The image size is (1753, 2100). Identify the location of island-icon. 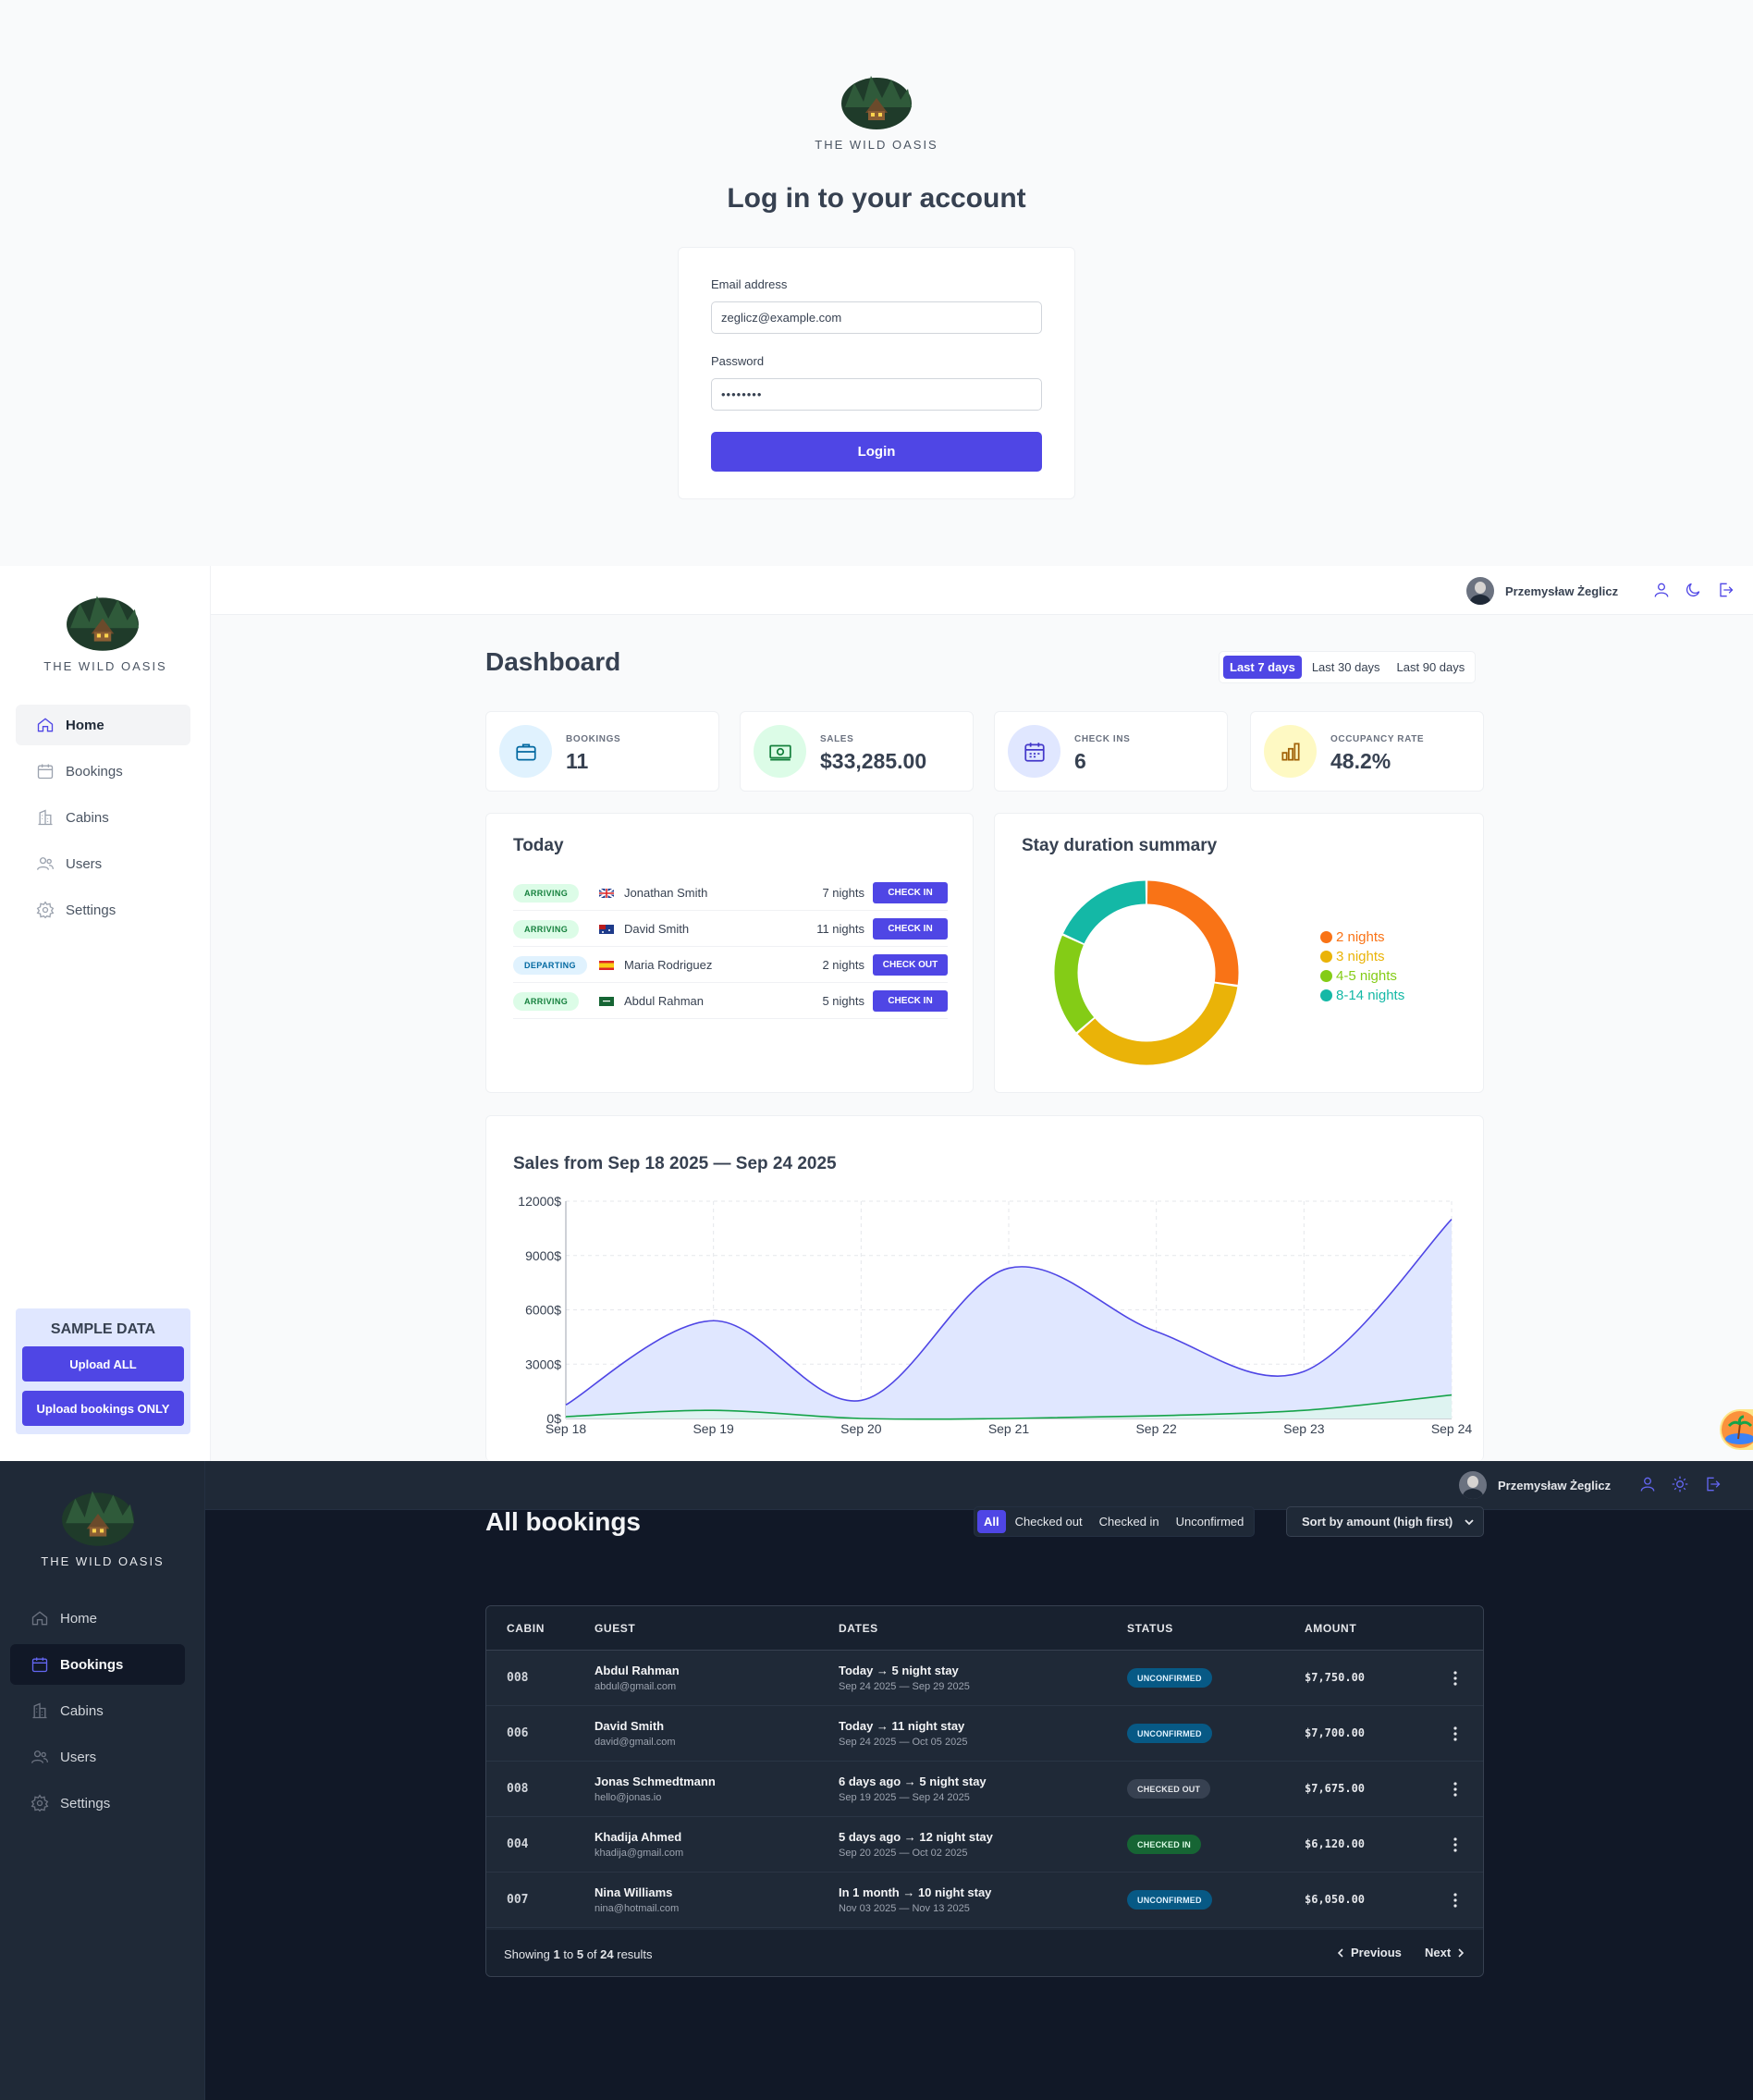
(1736, 1429).